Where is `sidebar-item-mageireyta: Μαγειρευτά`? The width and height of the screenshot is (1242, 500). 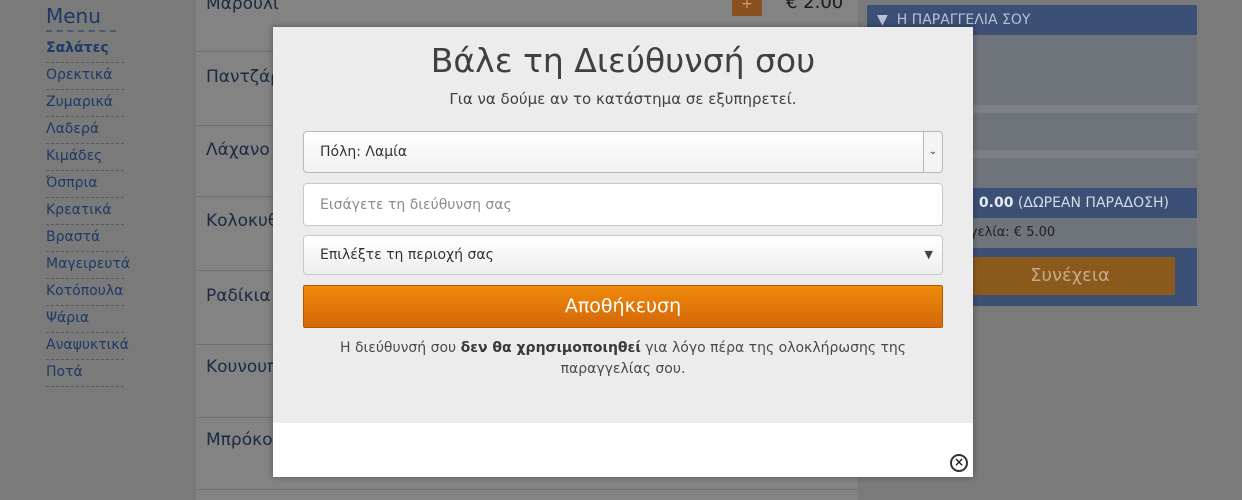 sidebar-item-mageireyta: Μαγειρευτά is located at coordinates (88, 265).